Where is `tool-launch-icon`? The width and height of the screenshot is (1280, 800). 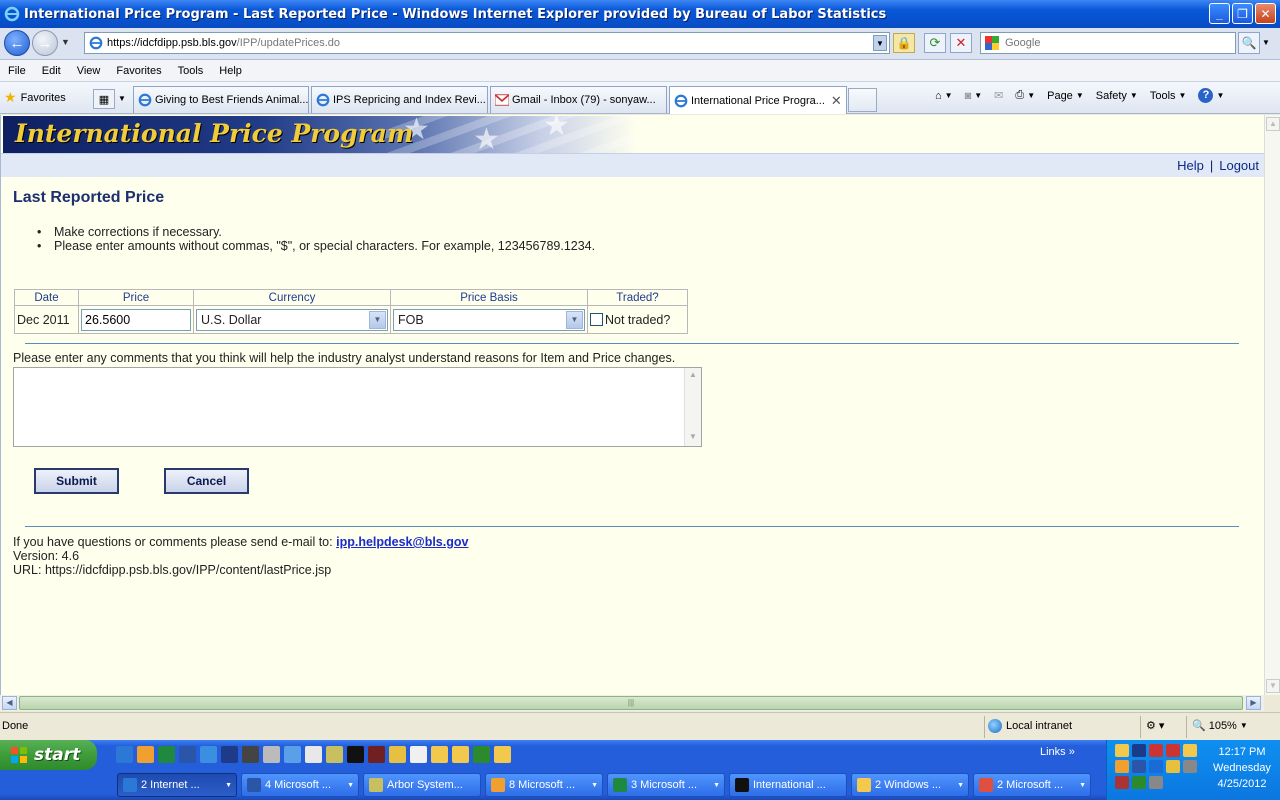 tool-launch-icon is located at coordinates (334, 754).